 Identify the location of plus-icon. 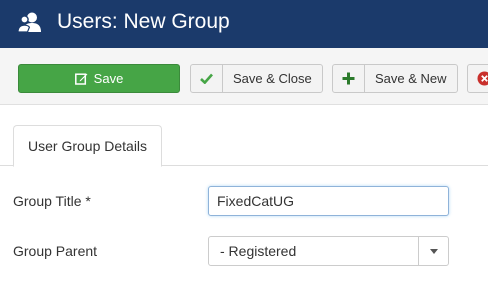
(348, 78).